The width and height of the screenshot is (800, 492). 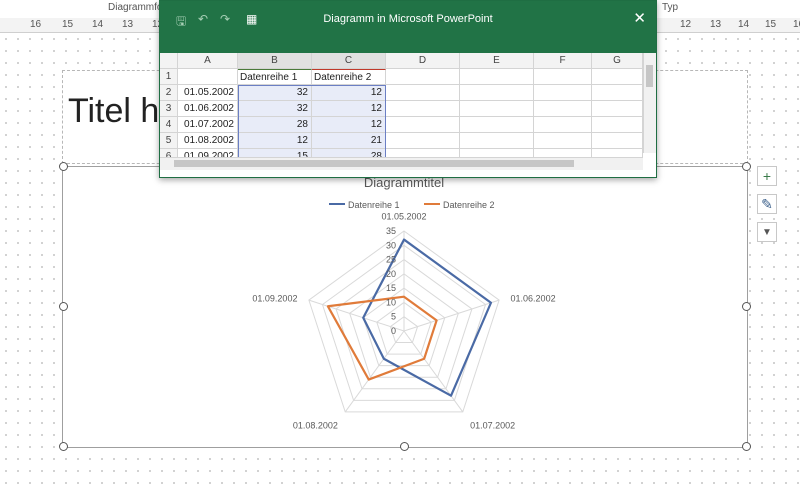 What do you see at coordinates (169, 125) in the screenshot?
I see `row-header: 4` at bounding box center [169, 125].